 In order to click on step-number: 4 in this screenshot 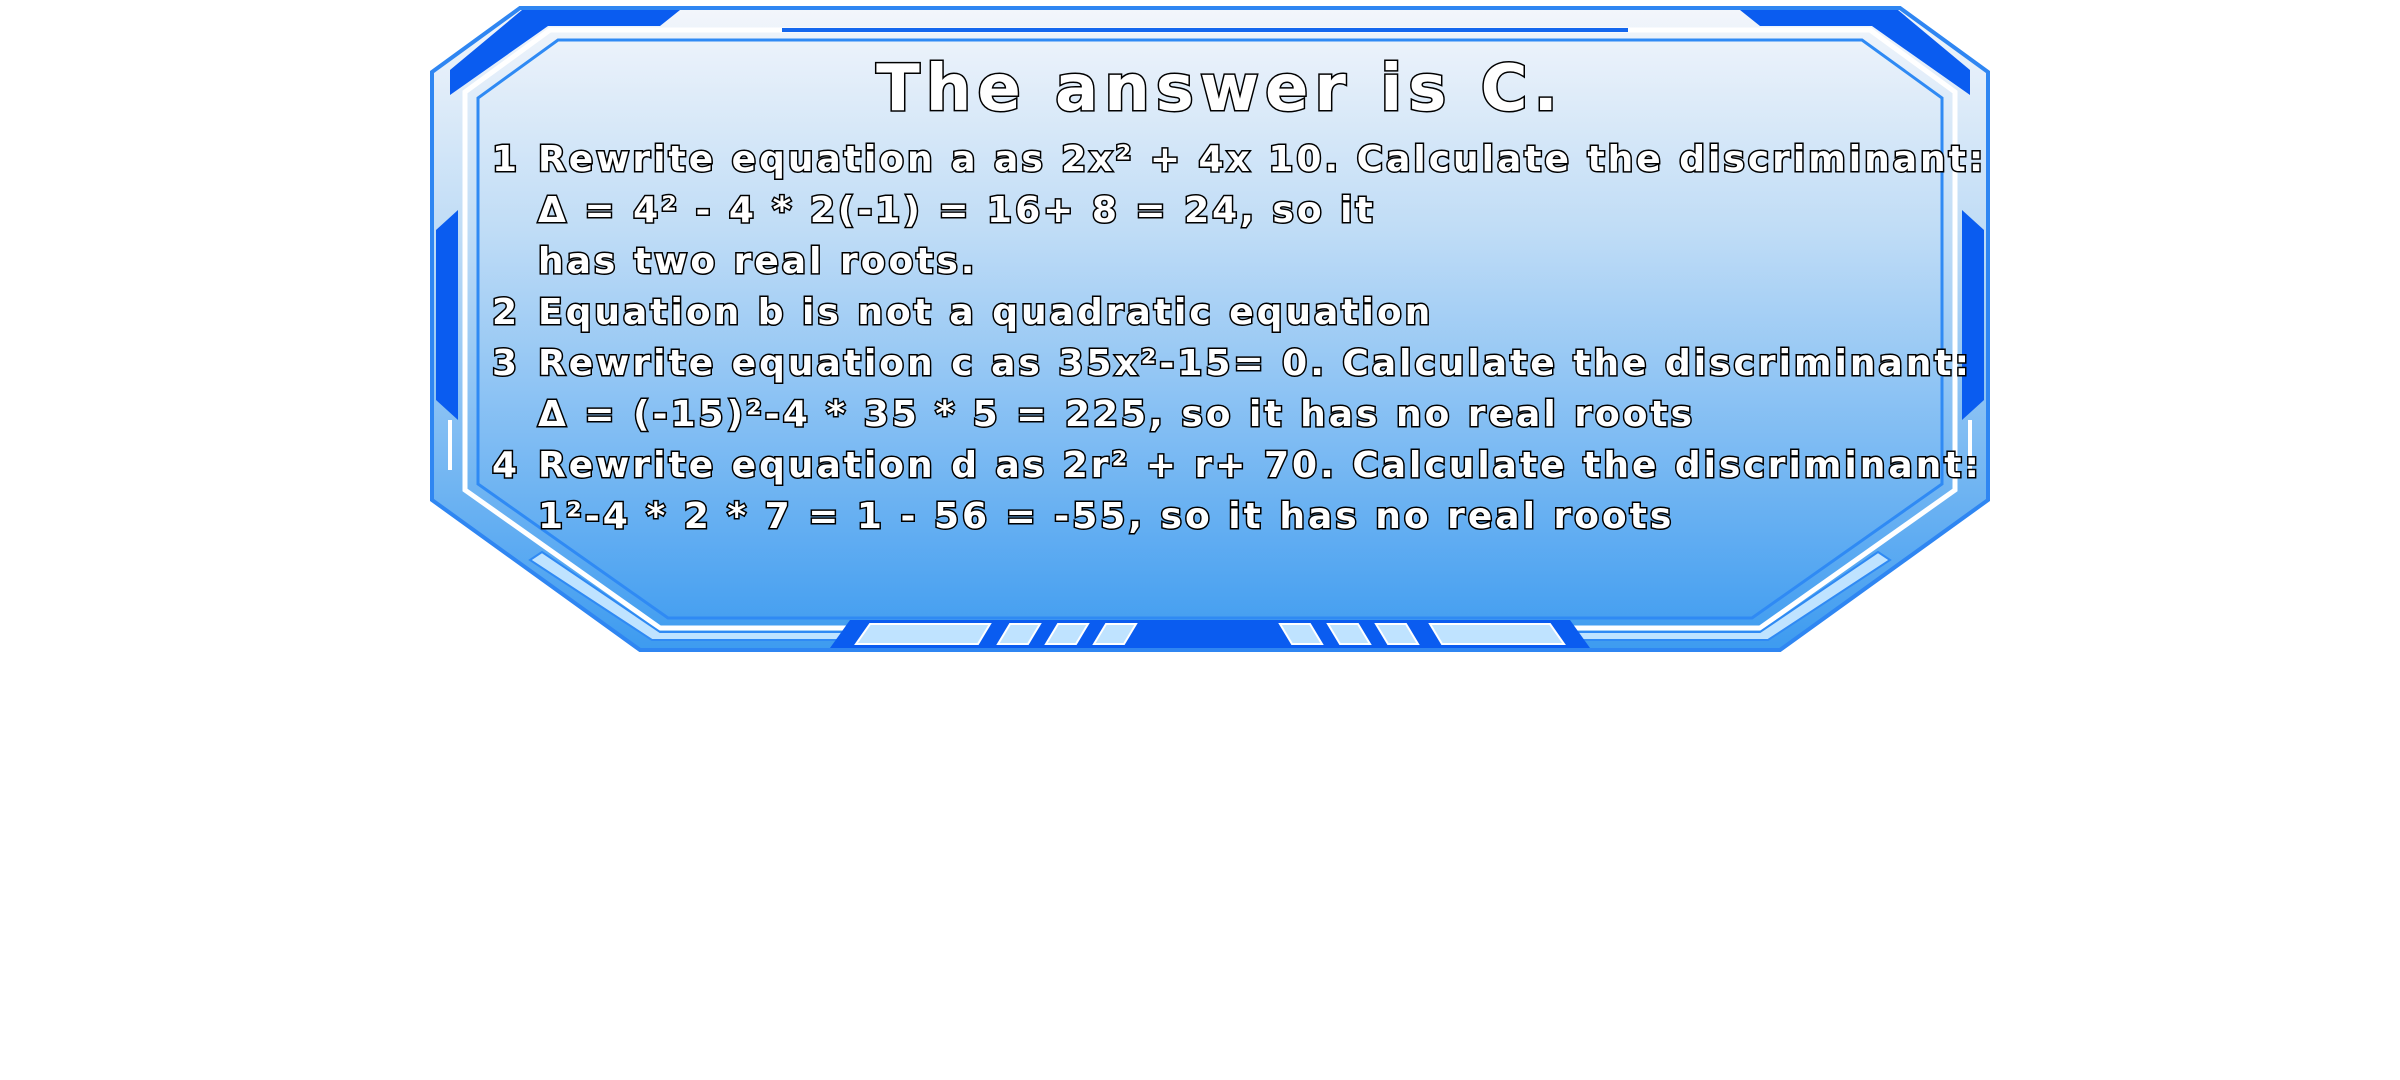, I will do `click(506, 466)`.